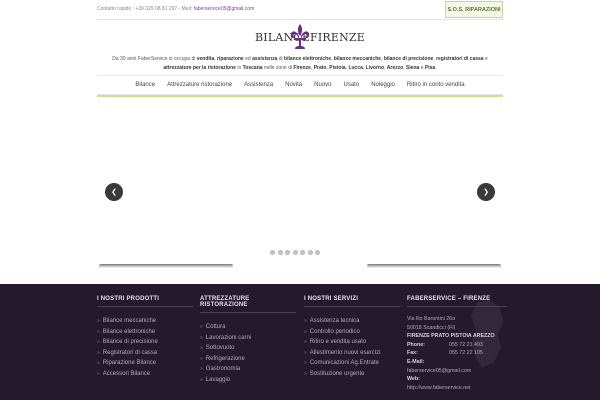  I want to click on nav-item-bilance: Bilance, so click(145, 85).